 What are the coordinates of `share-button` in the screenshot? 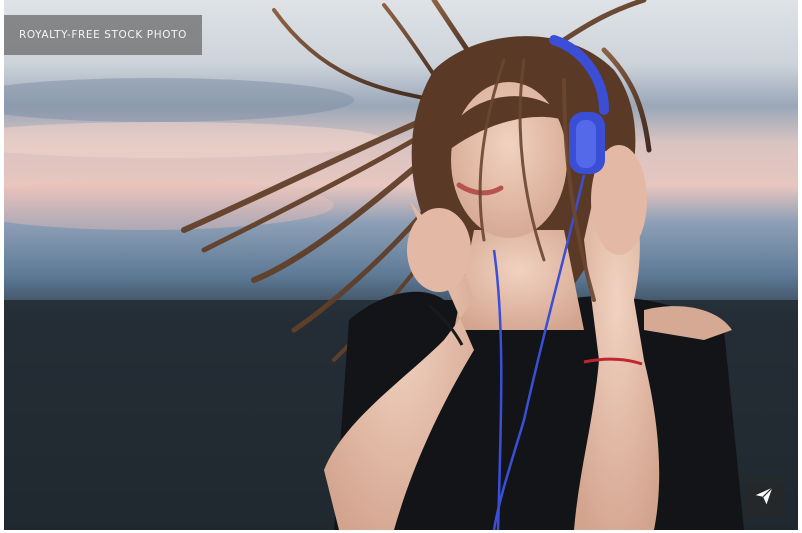 It's located at (764, 496).